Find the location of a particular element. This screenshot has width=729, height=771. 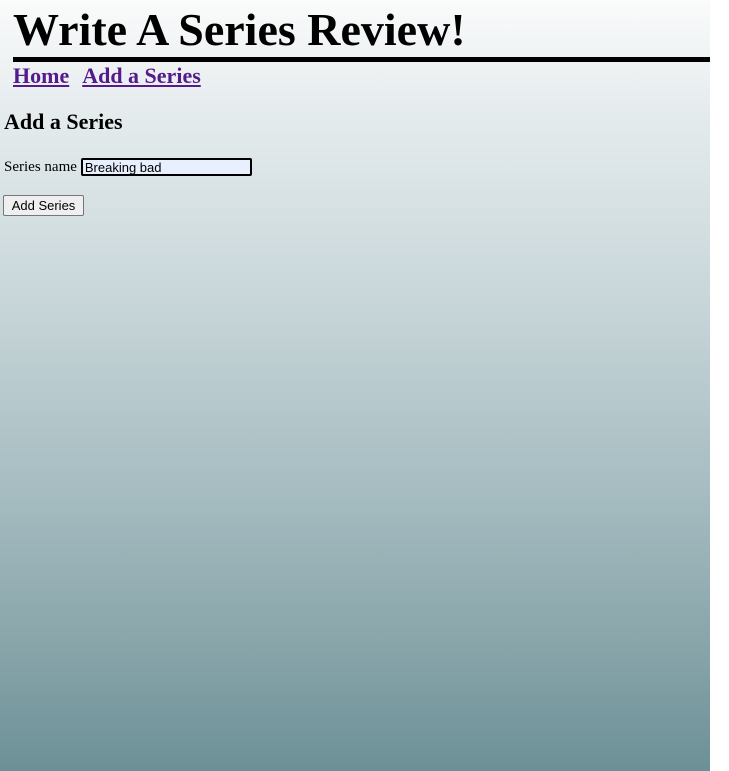

series-name-label: Series name is located at coordinates (40, 166).